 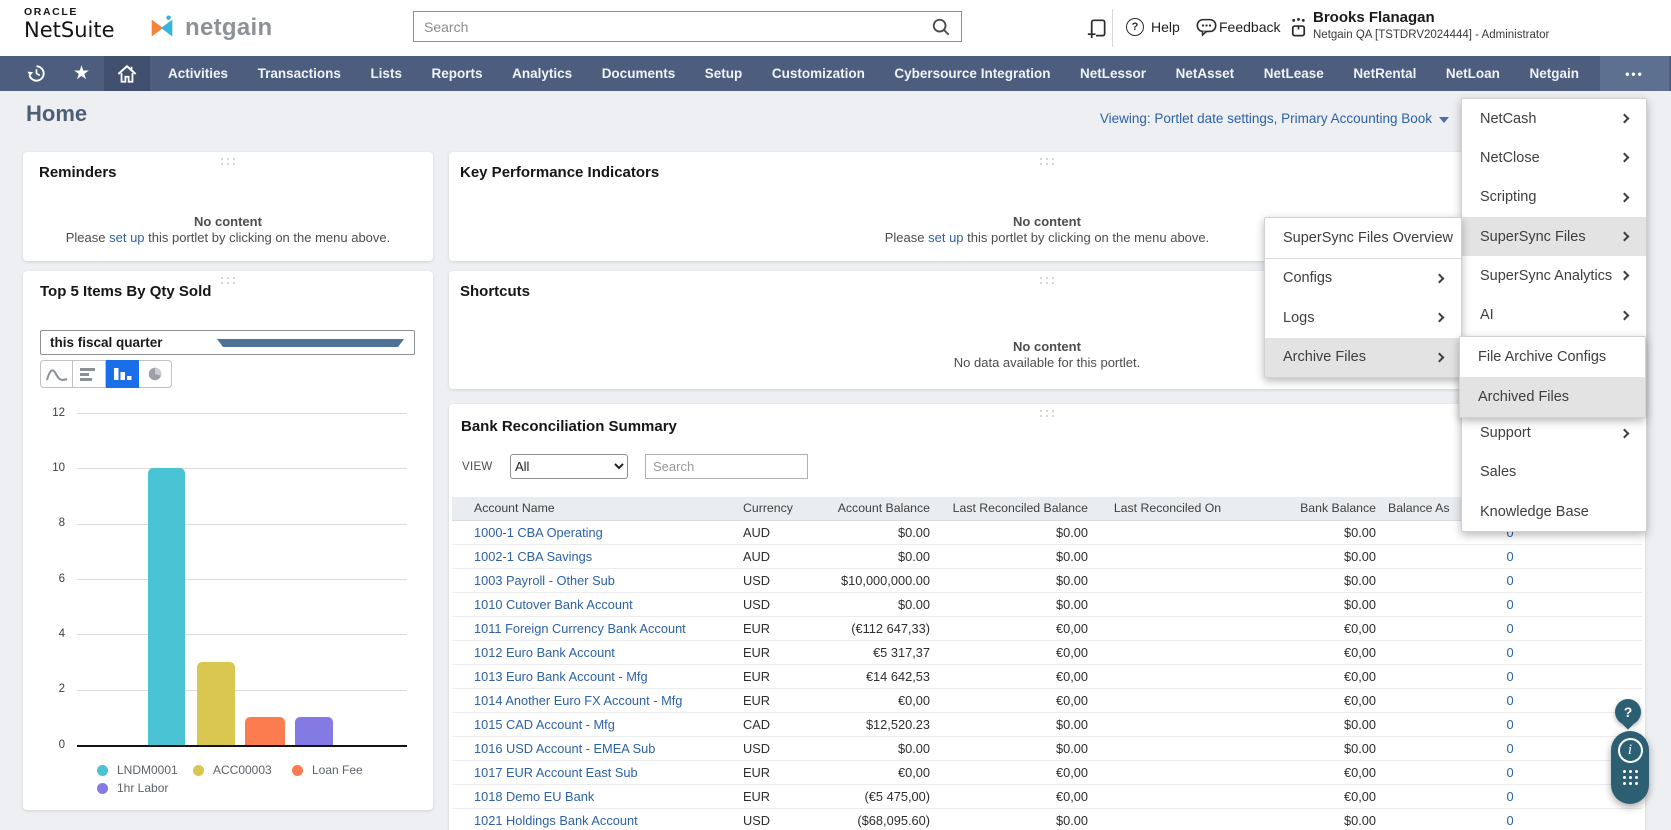 I want to click on account-link: 1017 EUR Account East Sub, so click(x=556, y=772).